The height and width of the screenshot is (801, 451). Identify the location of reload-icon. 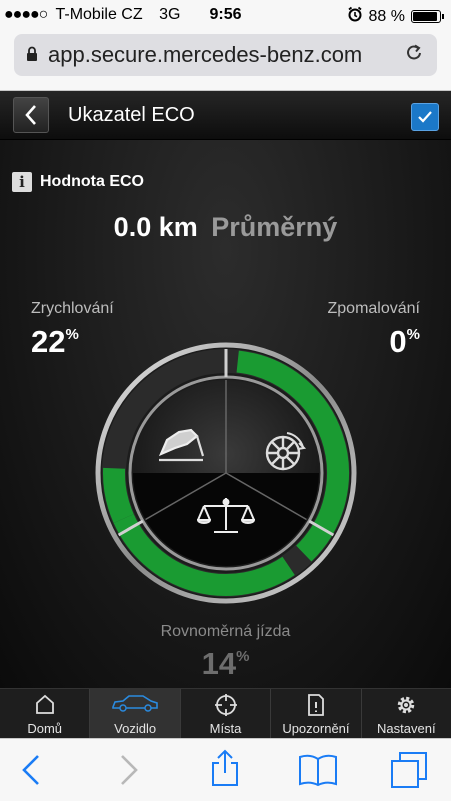
(414, 55).